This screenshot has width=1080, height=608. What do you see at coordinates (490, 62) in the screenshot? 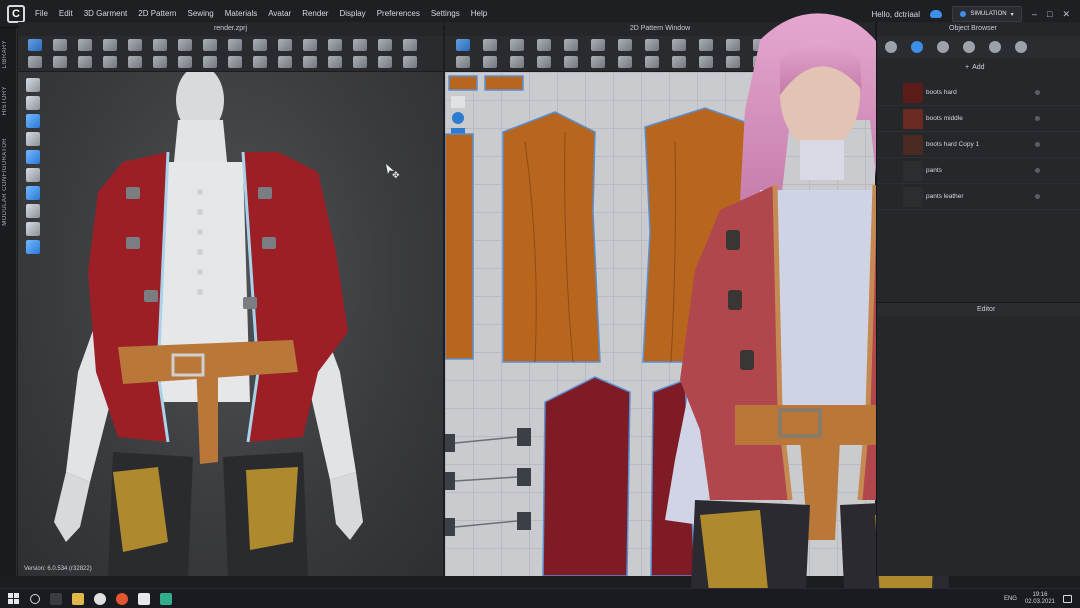
I see `check-sewing-icon` at bounding box center [490, 62].